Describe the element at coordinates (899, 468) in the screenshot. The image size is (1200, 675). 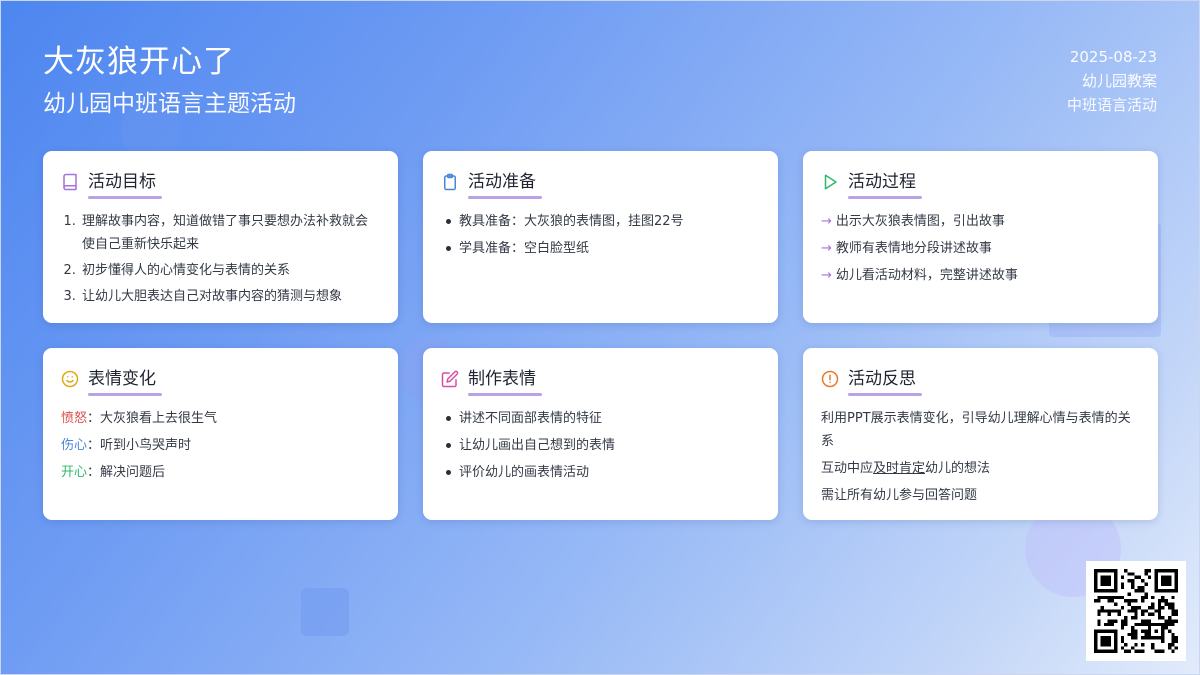
I see `underlined-text: 及时肯定` at that location.